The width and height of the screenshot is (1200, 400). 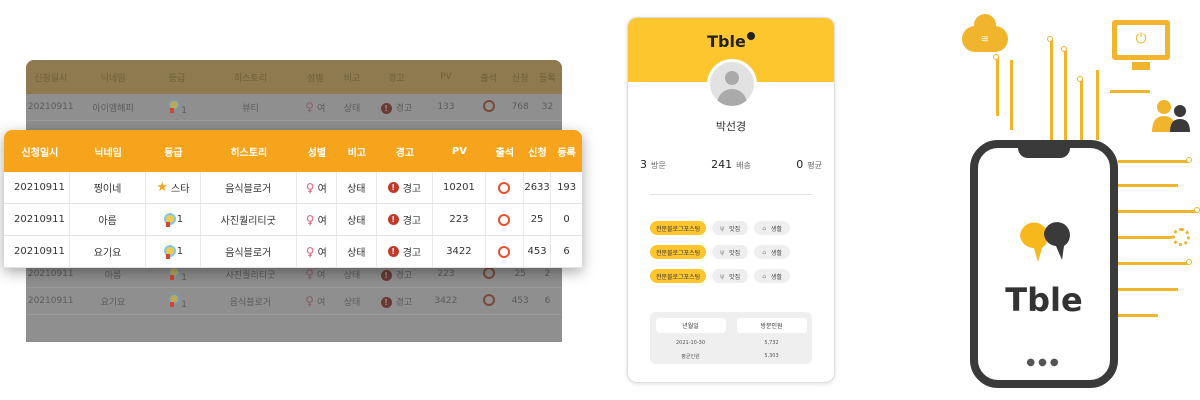 What do you see at coordinates (731, 194) in the screenshot?
I see `divider` at bounding box center [731, 194].